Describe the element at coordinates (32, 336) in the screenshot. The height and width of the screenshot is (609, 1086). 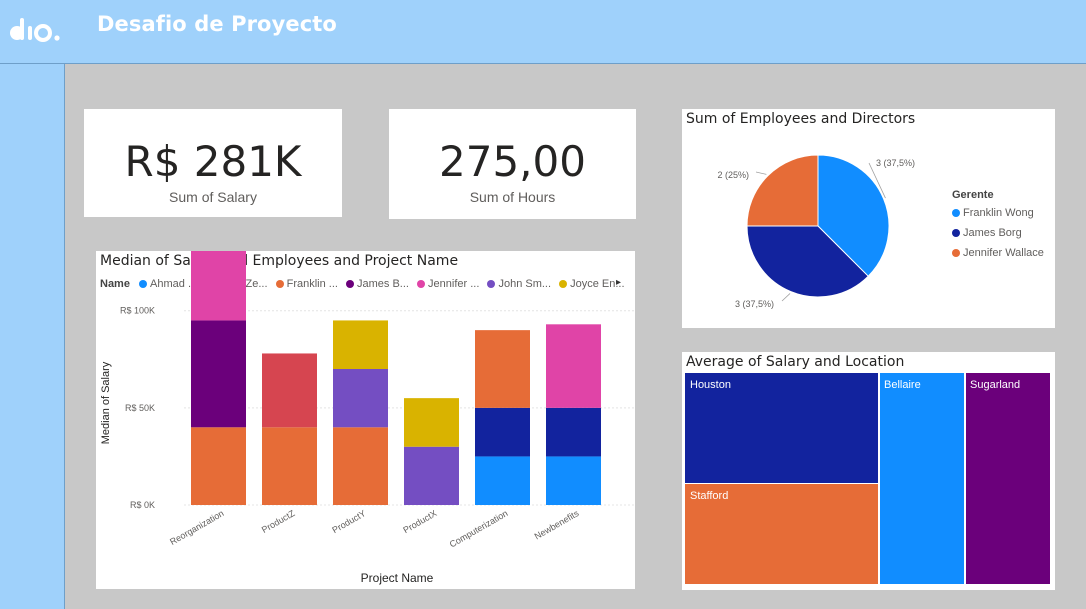
I see `sidebar` at that location.